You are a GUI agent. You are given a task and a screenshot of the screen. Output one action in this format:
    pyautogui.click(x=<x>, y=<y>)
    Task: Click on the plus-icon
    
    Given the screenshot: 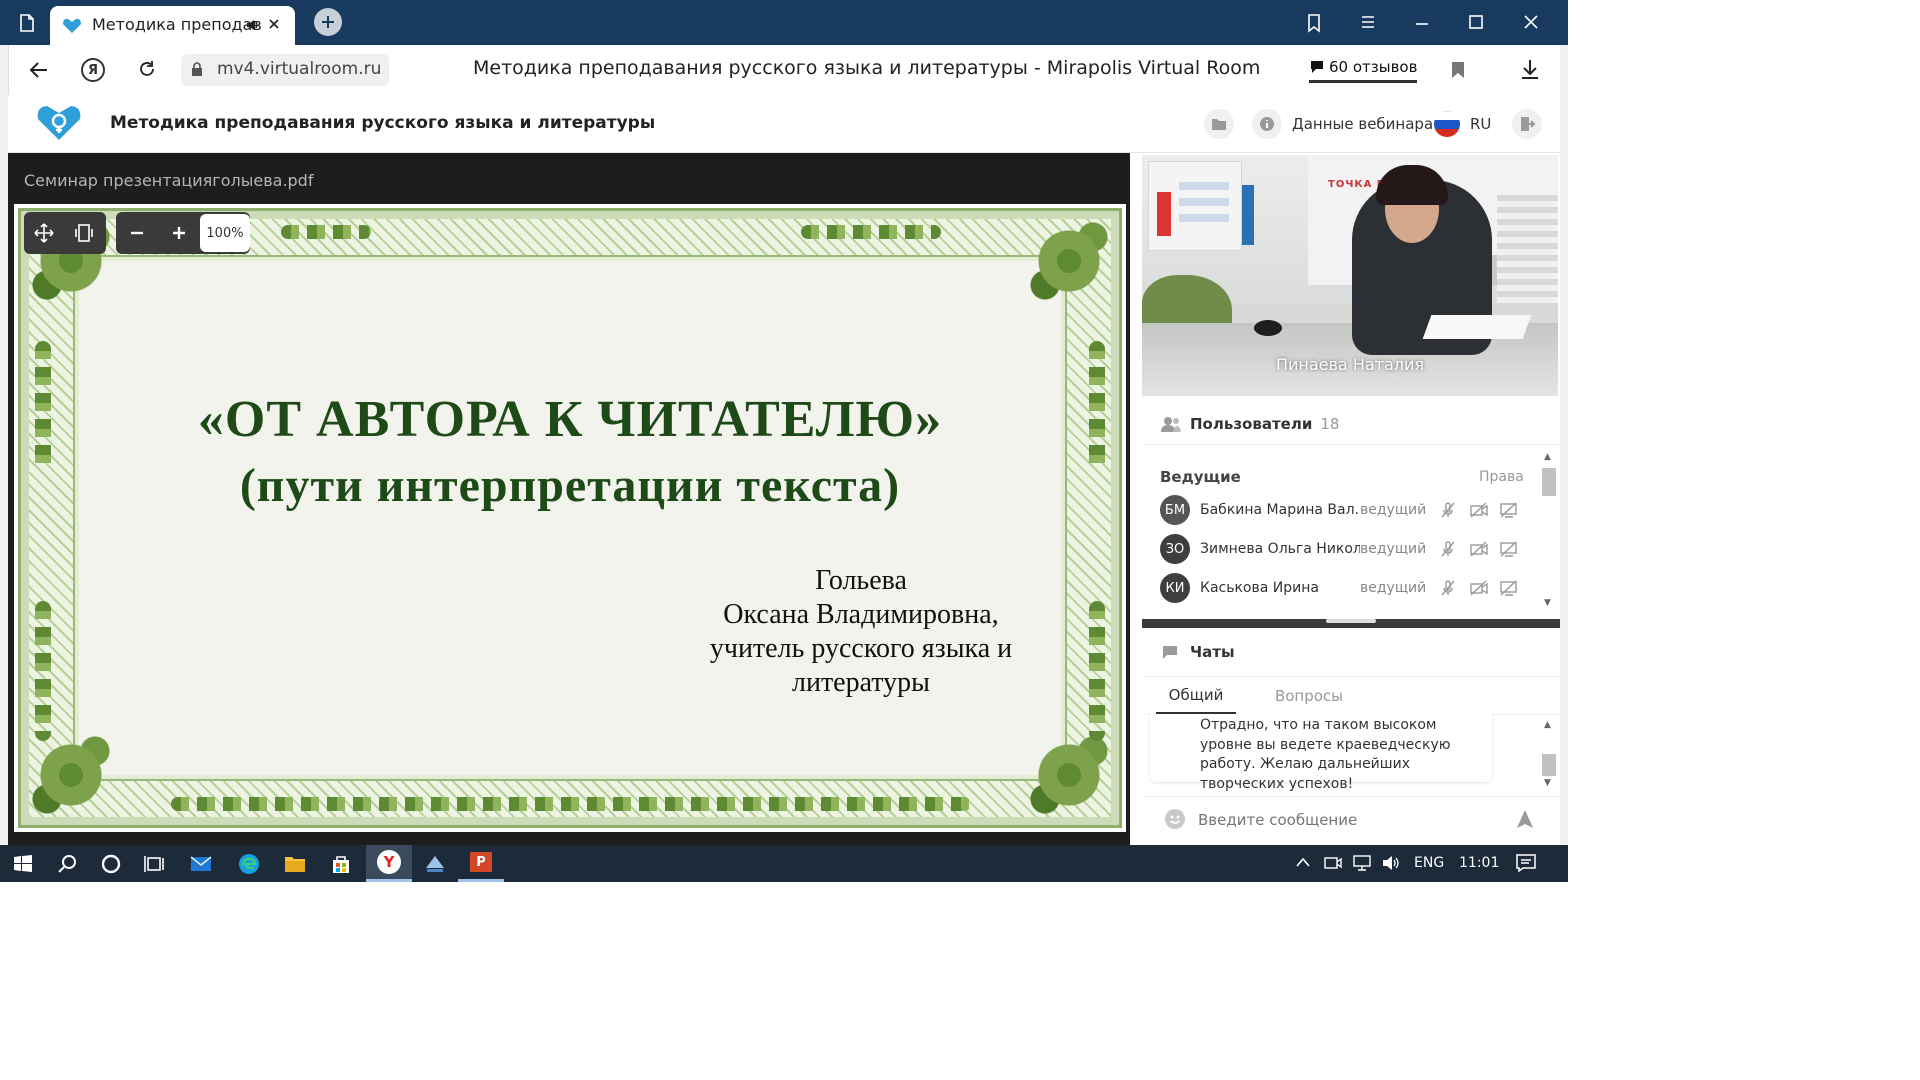 What is the action you would take?
    pyautogui.click(x=328, y=22)
    